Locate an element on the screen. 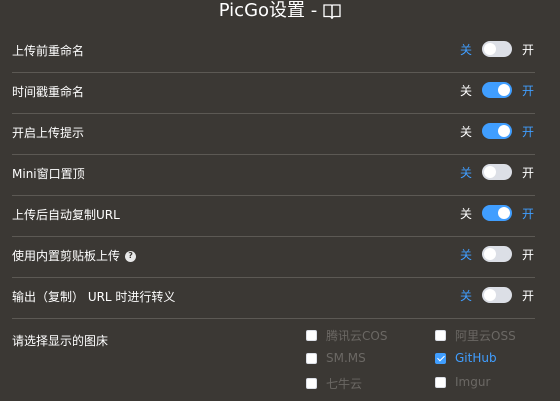 Image resolution: width=560 pixels, height=401 pixels. timestamp-rename-switch: 关 开 is located at coordinates (497, 90).